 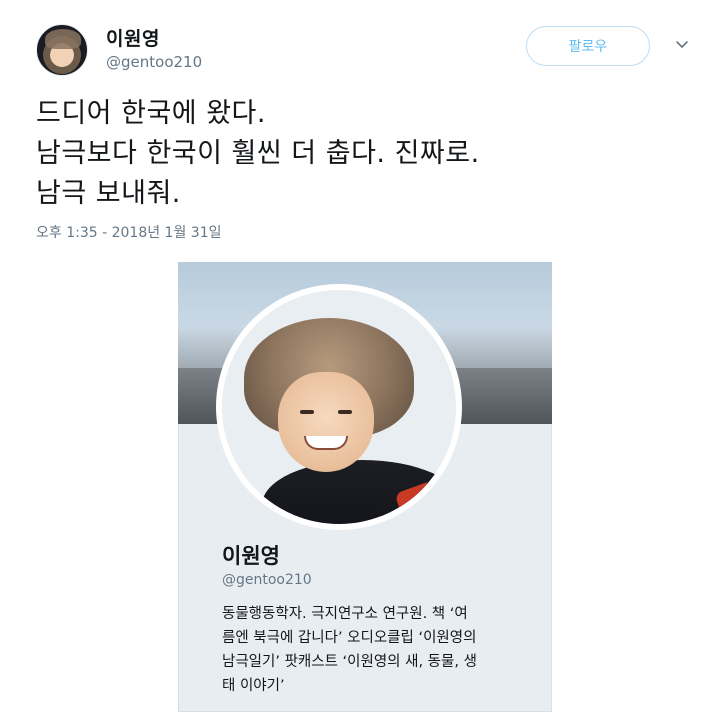 I want to click on bio-line: 름엔 북극에 갑니다’ 오디오클립 ‘이원영의, so click(x=349, y=638).